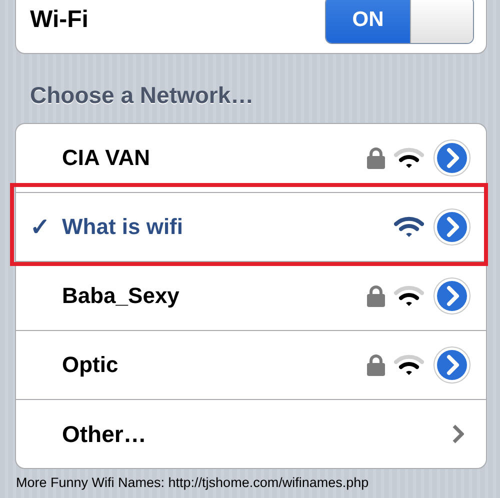 This screenshot has width=500, height=498. I want to click on network-name: What is wifi, so click(123, 227).